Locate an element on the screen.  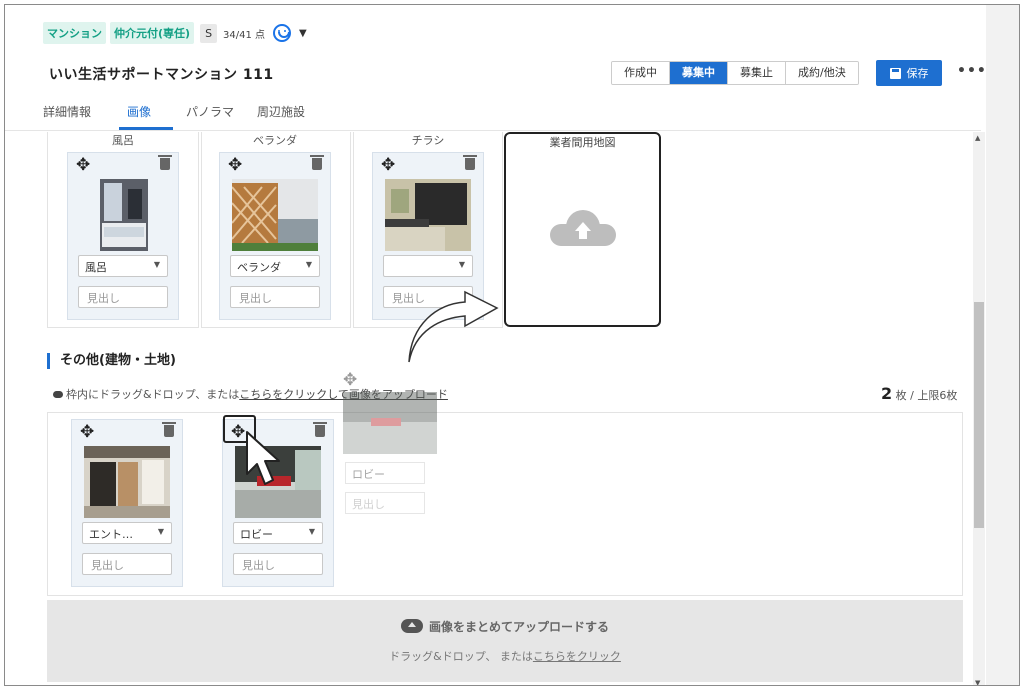
category-label: ベランダ is located at coordinates (275, 140).